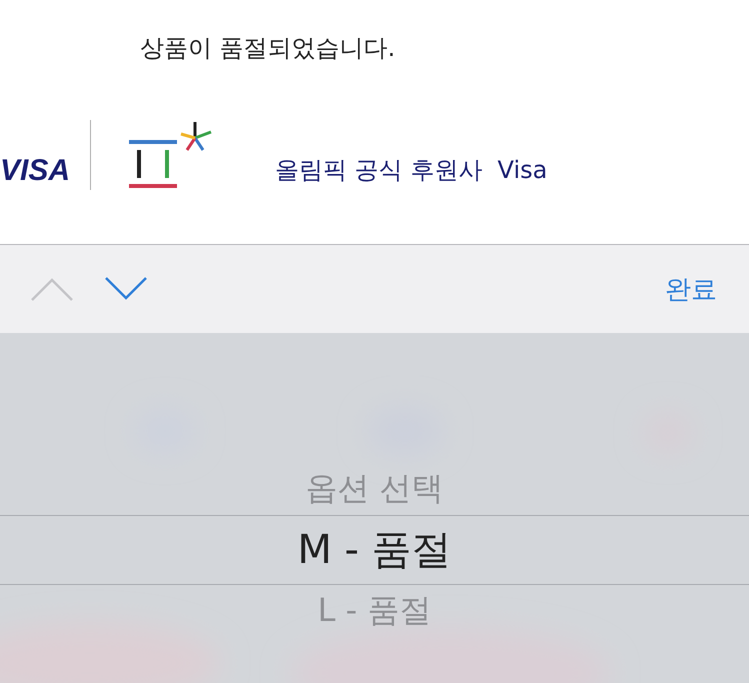 The image size is (749, 683). Describe the element at coordinates (35, 171) in the screenshot. I see `brand-logo: VISA` at that location.